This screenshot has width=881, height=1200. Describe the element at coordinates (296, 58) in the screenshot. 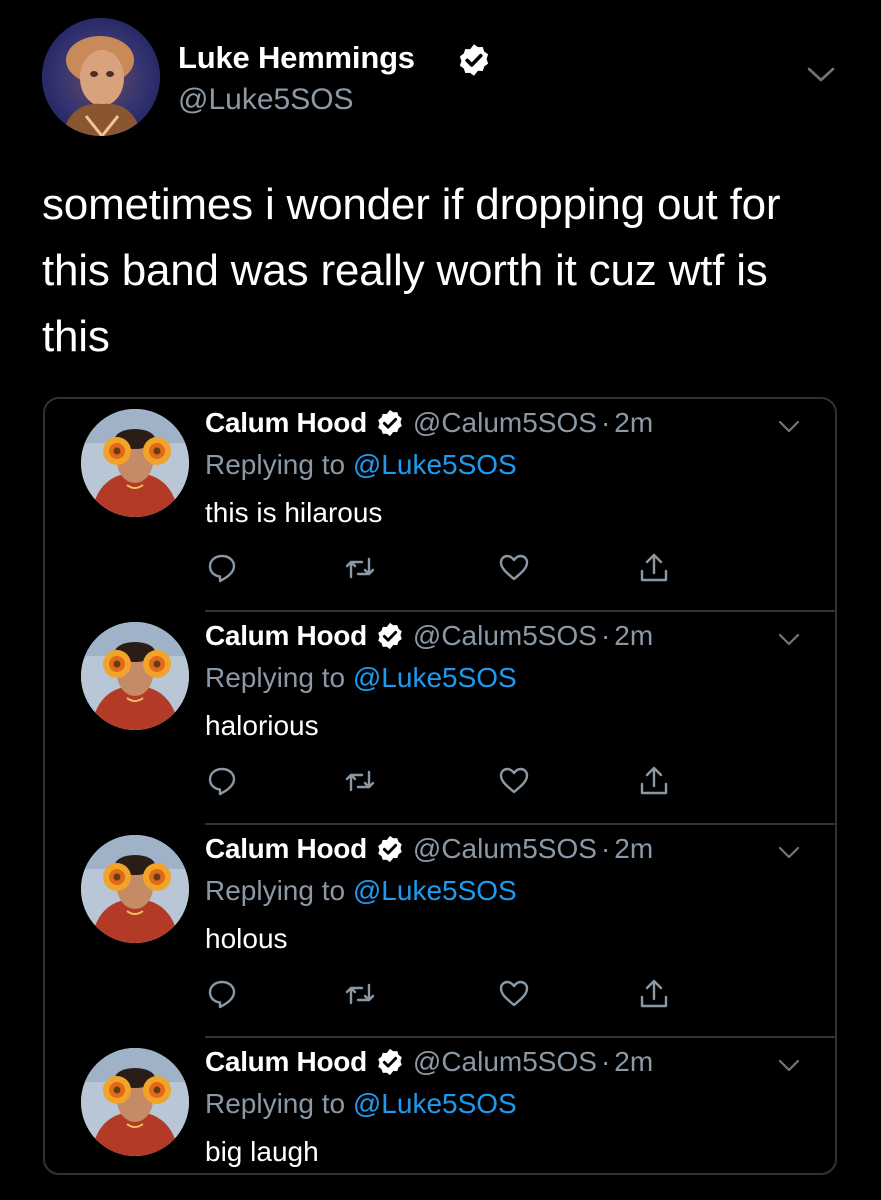

I see `author-name: Luke Hemmings` at that location.